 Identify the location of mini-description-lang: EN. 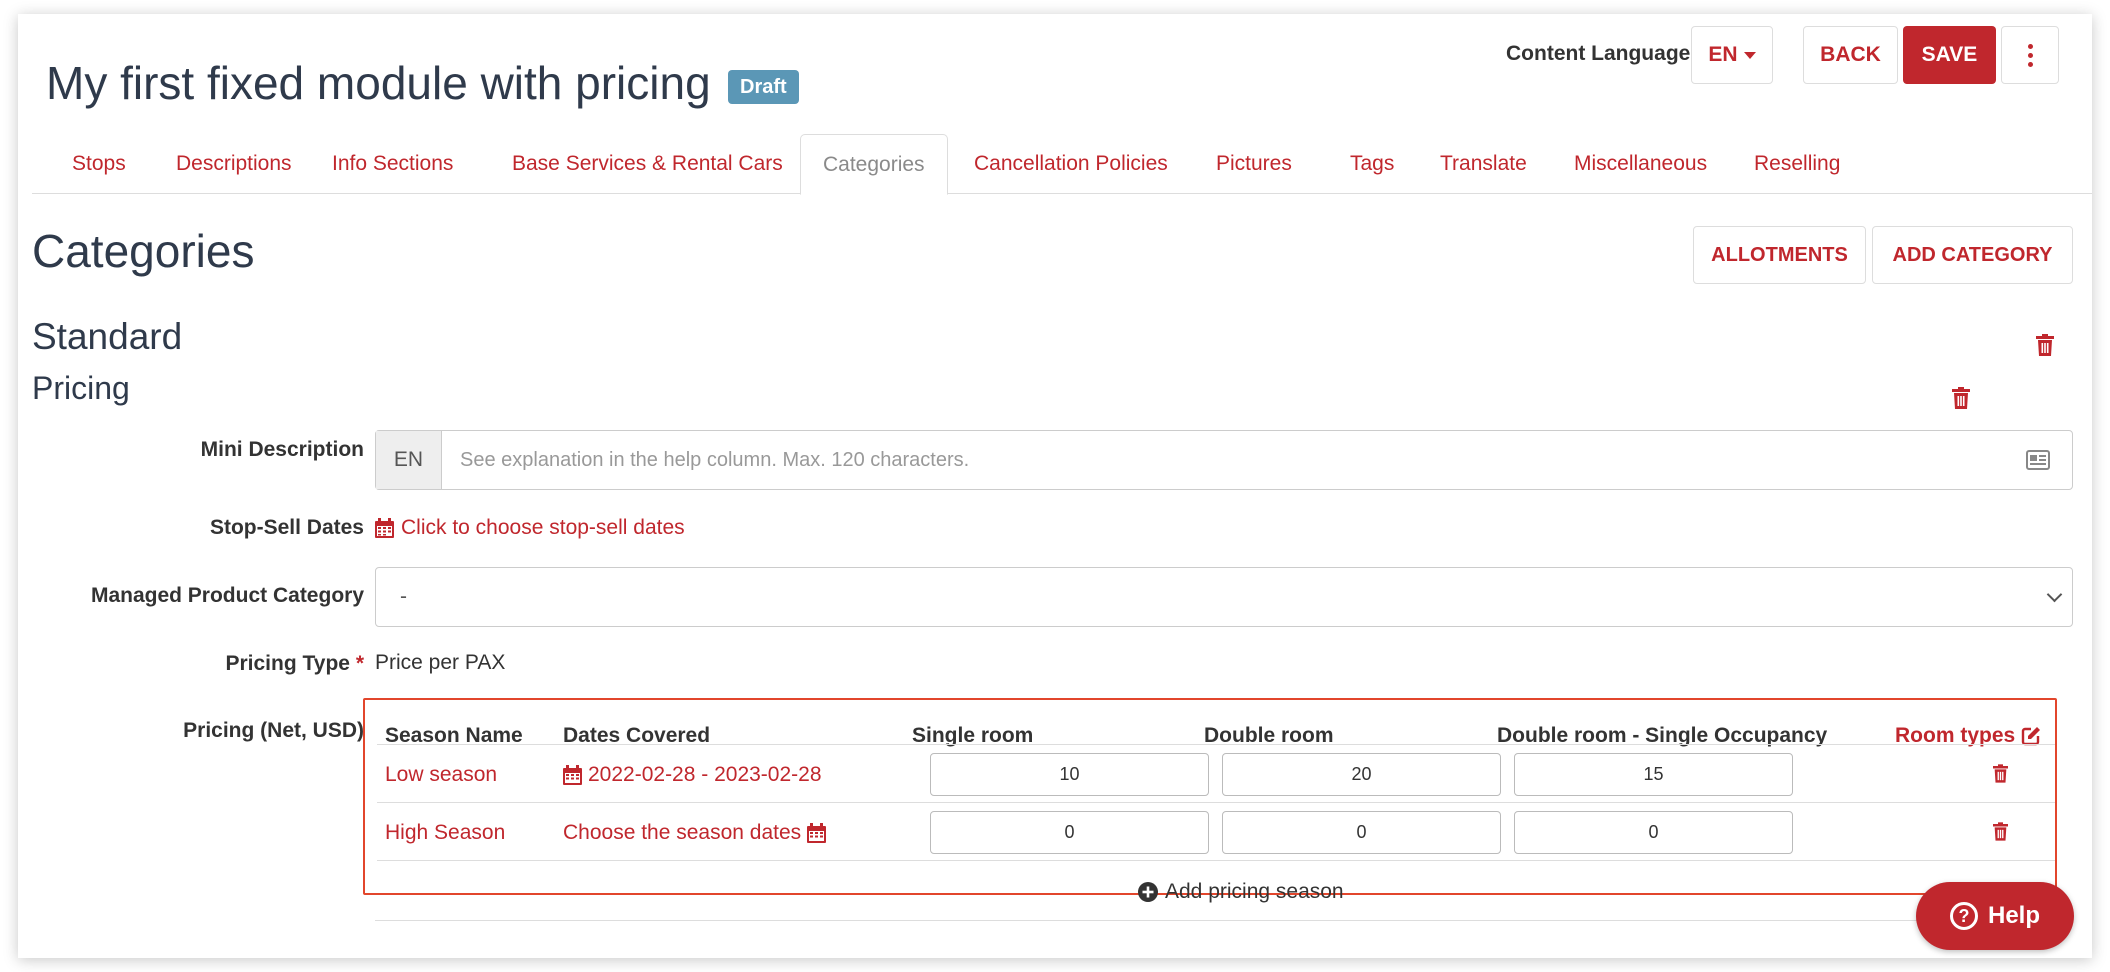
(409, 460).